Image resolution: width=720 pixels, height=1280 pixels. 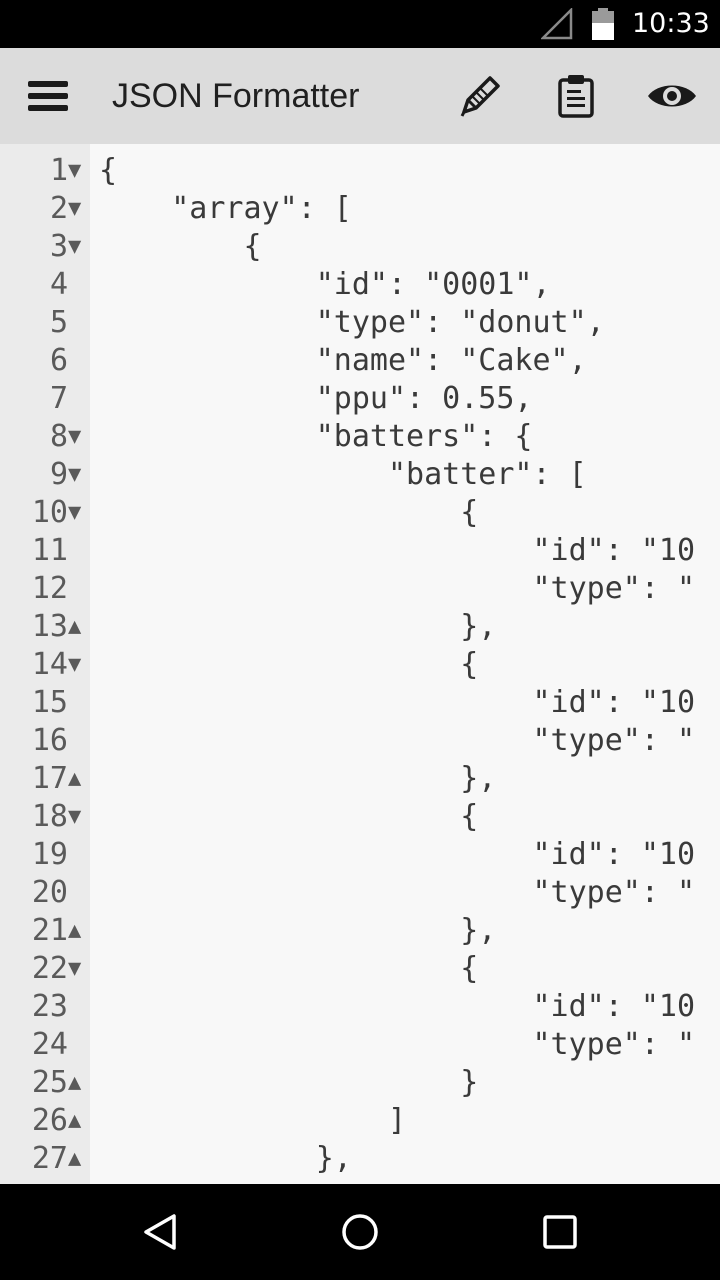 What do you see at coordinates (360, 209) in the screenshot?
I see `code-line: 2 ▼ "array": [` at bounding box center [360, 209].